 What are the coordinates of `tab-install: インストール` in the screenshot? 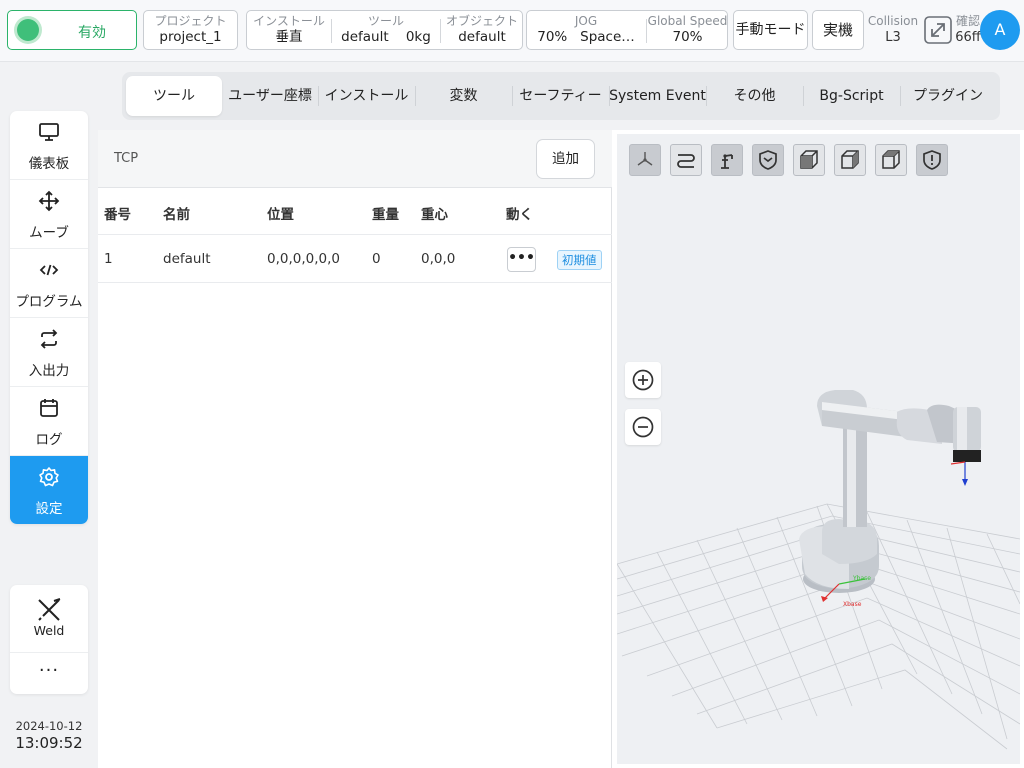 It's located at (366, 96).